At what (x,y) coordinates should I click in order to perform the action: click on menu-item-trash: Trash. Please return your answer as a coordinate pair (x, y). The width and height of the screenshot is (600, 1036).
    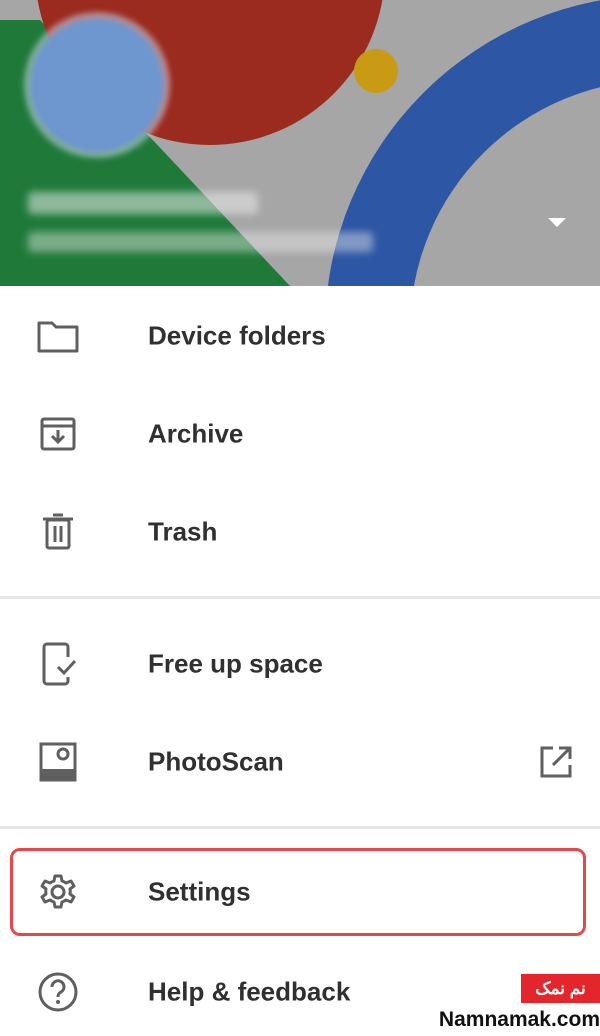
    Looking at the image, I should click on (300, 532).